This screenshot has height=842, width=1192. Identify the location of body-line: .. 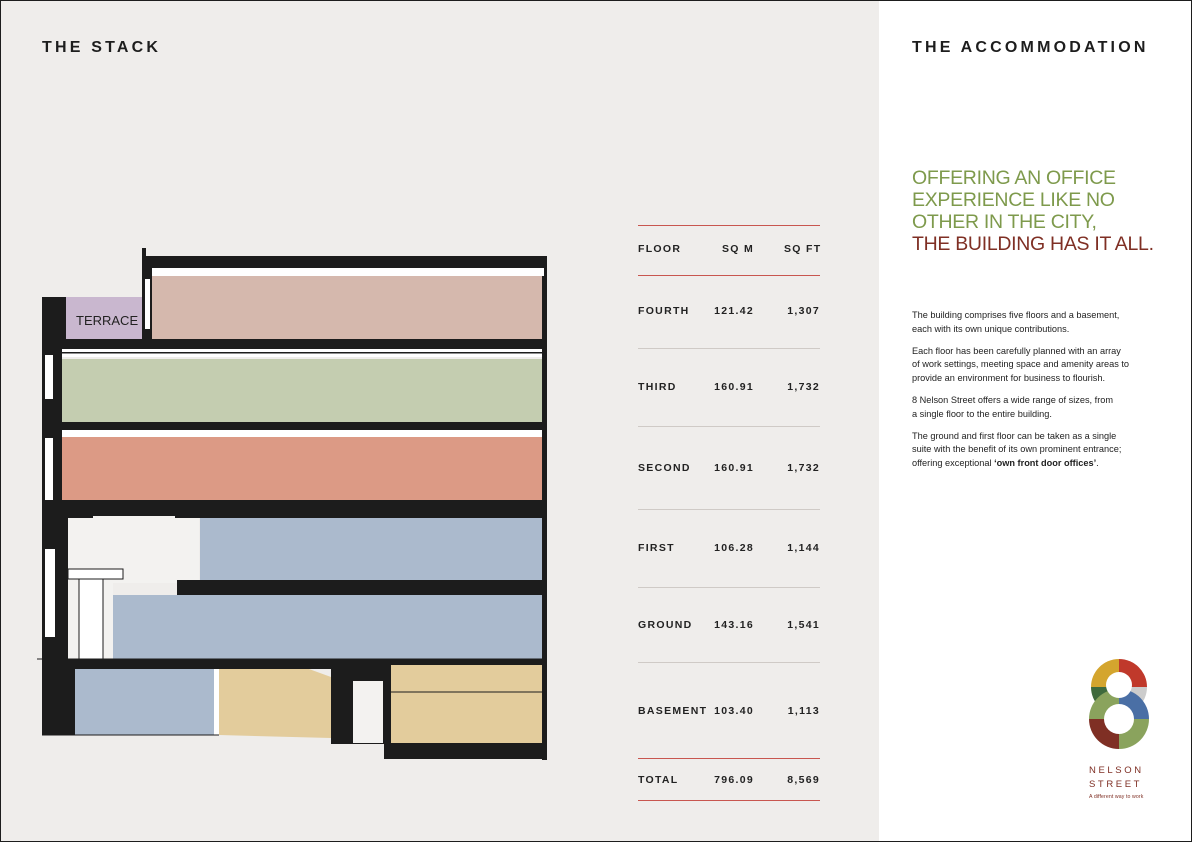
(1097, 462).